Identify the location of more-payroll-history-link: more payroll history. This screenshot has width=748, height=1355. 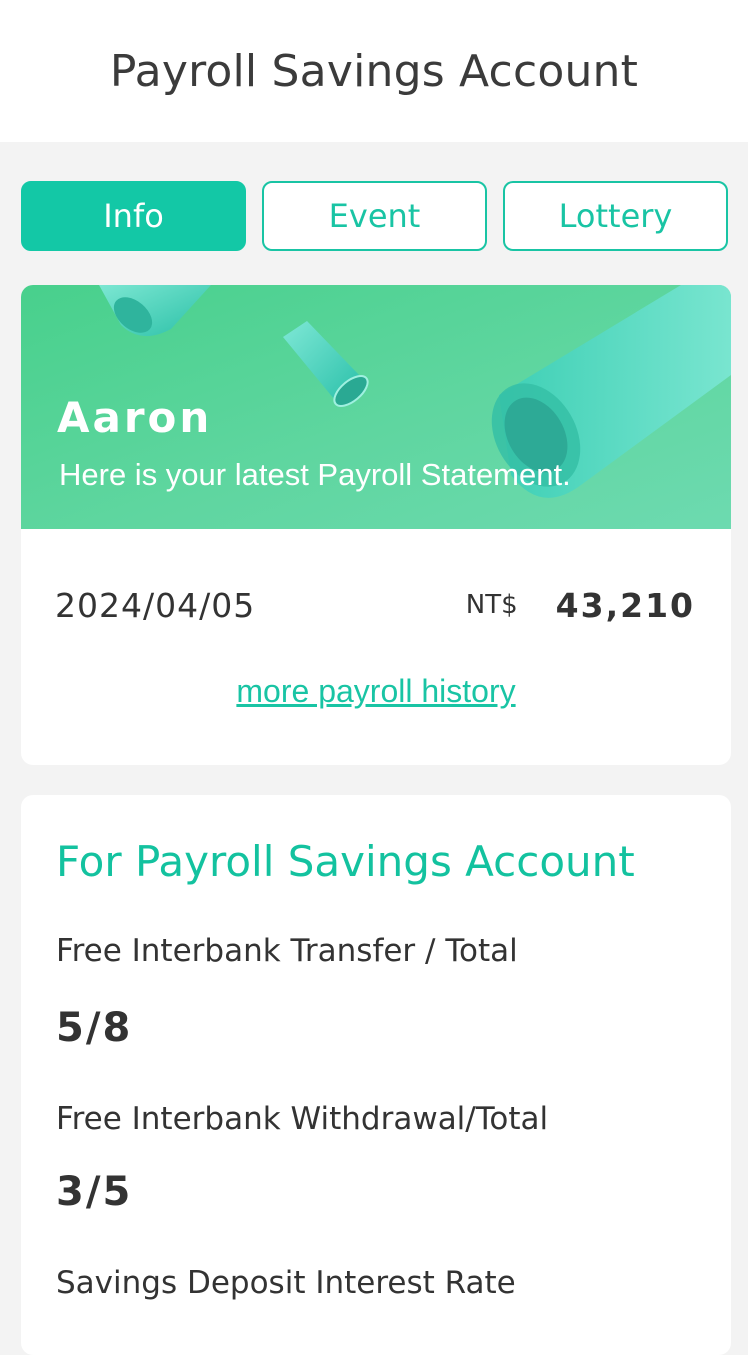
(376, 691).